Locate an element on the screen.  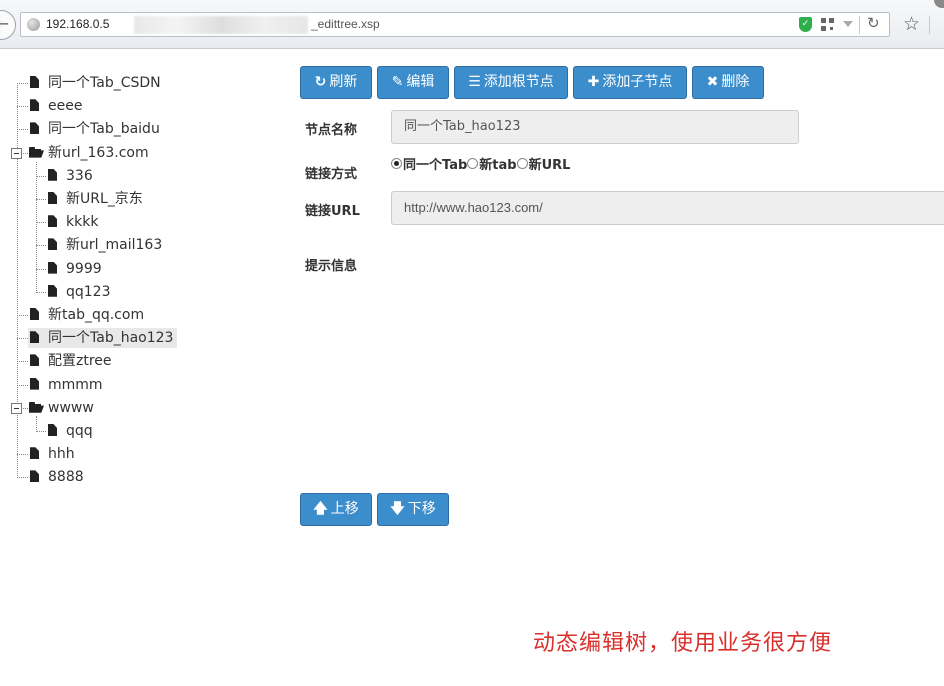
tree-node: 同一个Tab_baidu is located at coordinates (96, 129).